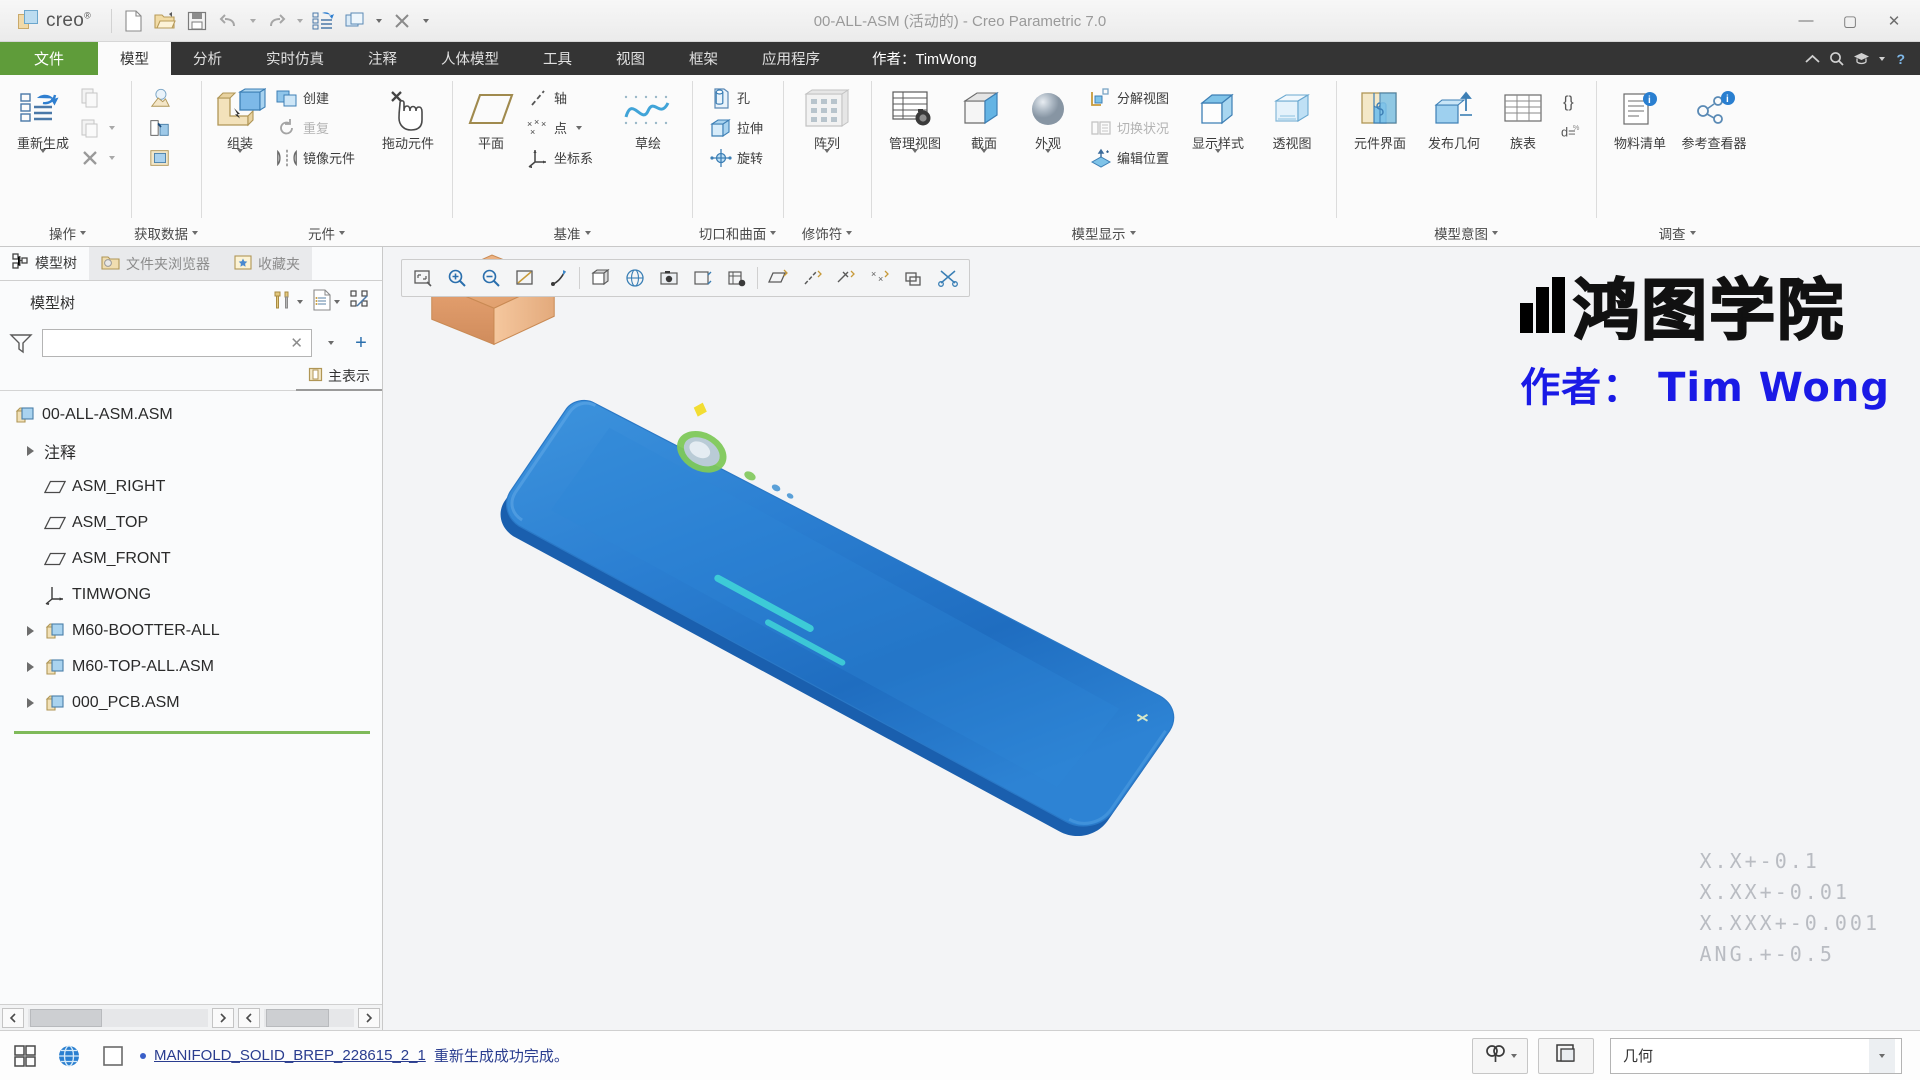  Describe the element at coordinates (948, 278) in the screenshot. I see `spin-cut-icon` at that location.